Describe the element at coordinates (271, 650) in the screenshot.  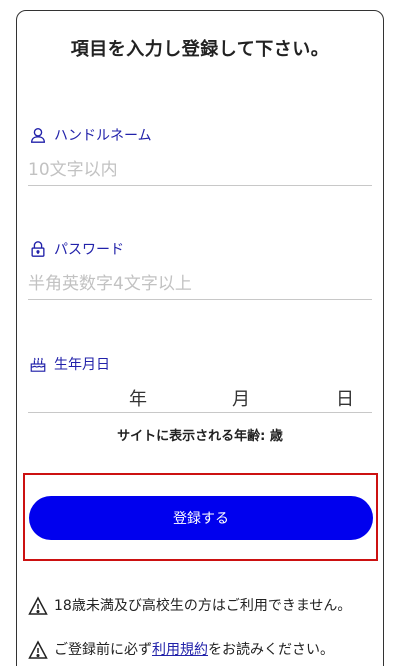
I see `terms-suffix: をお読みください。` at that location.